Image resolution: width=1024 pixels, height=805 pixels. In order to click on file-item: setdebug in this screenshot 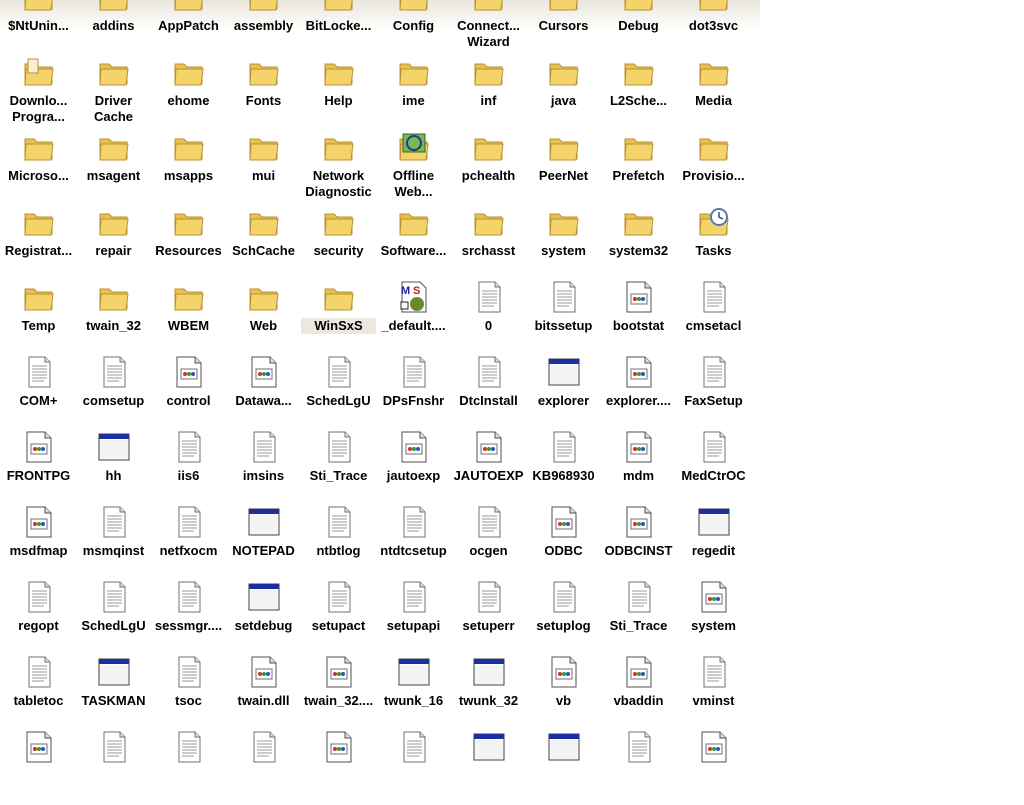, I will do `click(263, 617)`.